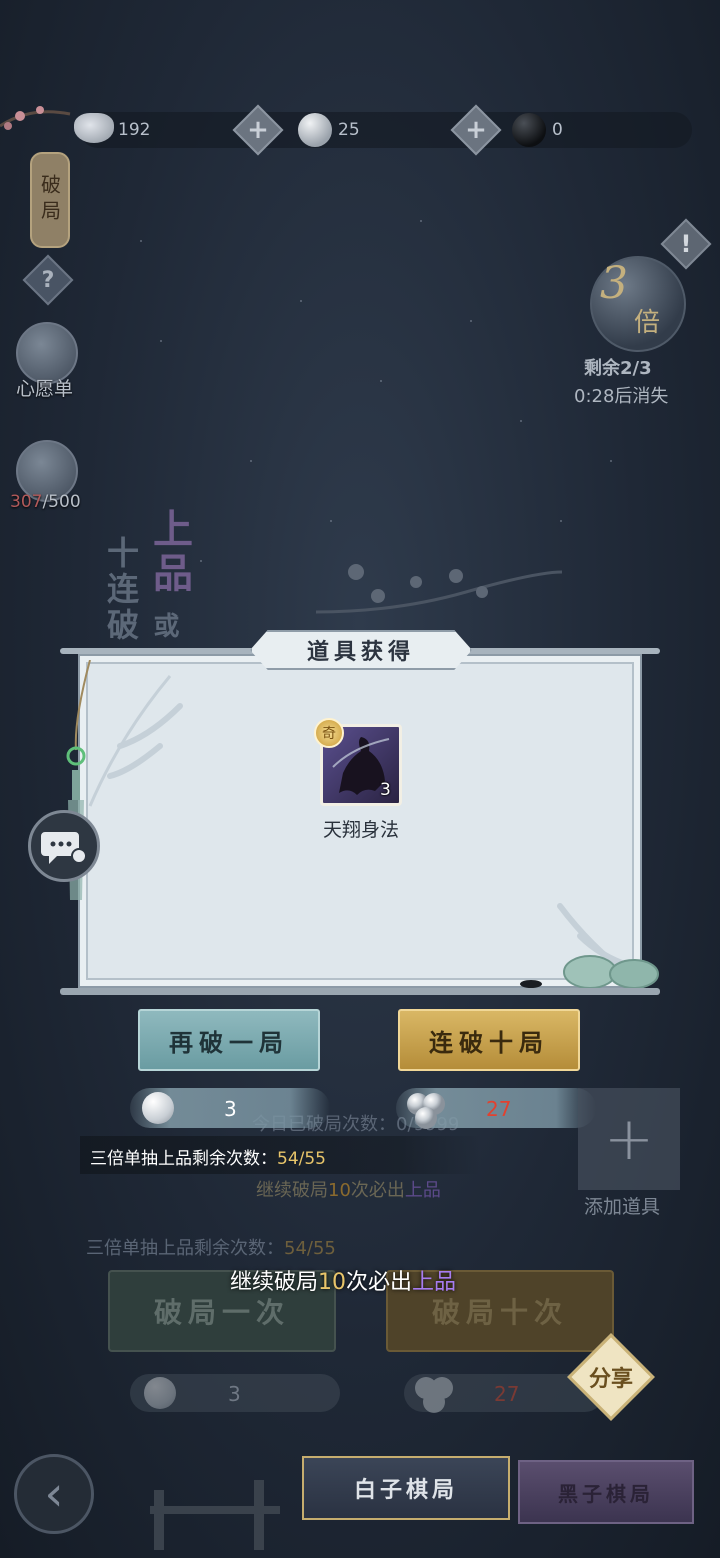 The width and height of the screenshot is (720, 1558). I want to click on bg-guarantee-prefix: 继续破局, so click(292, 1190).